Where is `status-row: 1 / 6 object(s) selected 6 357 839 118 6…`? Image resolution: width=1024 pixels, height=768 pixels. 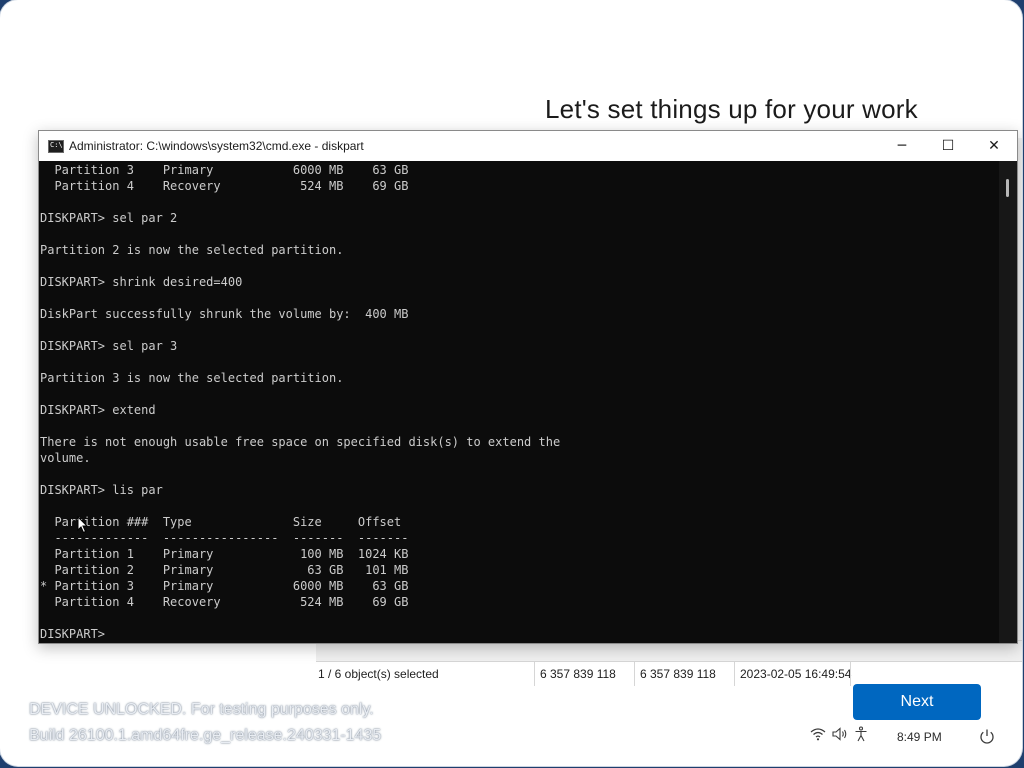 status-row: 1 / 6 object(s) selected 6 357 839 118 6… is located at coordinates (669, 673).